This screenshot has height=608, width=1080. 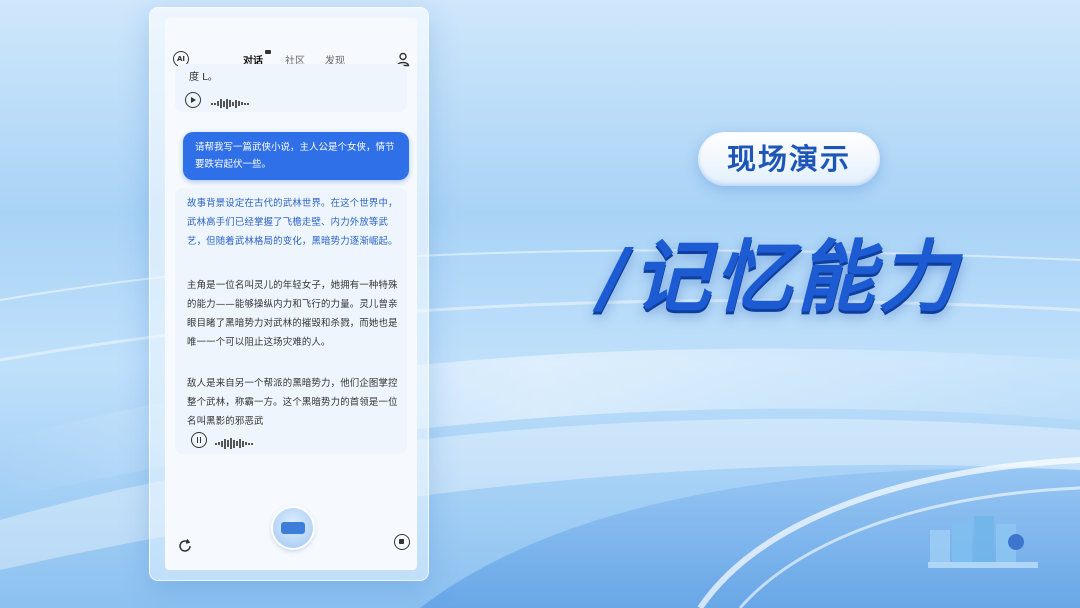 I want to click on pause-audio-button, so click(x=199, y=440).